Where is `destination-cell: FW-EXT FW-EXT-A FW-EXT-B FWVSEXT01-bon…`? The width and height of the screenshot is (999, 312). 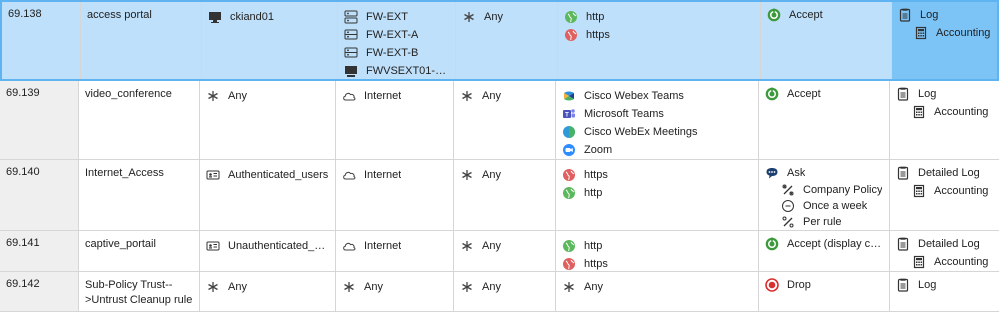 destination-cell: FW-EXT FW-EXT-A FW-EXT-B FWVSEXT01-bon… is located at coordinates (397, 40).